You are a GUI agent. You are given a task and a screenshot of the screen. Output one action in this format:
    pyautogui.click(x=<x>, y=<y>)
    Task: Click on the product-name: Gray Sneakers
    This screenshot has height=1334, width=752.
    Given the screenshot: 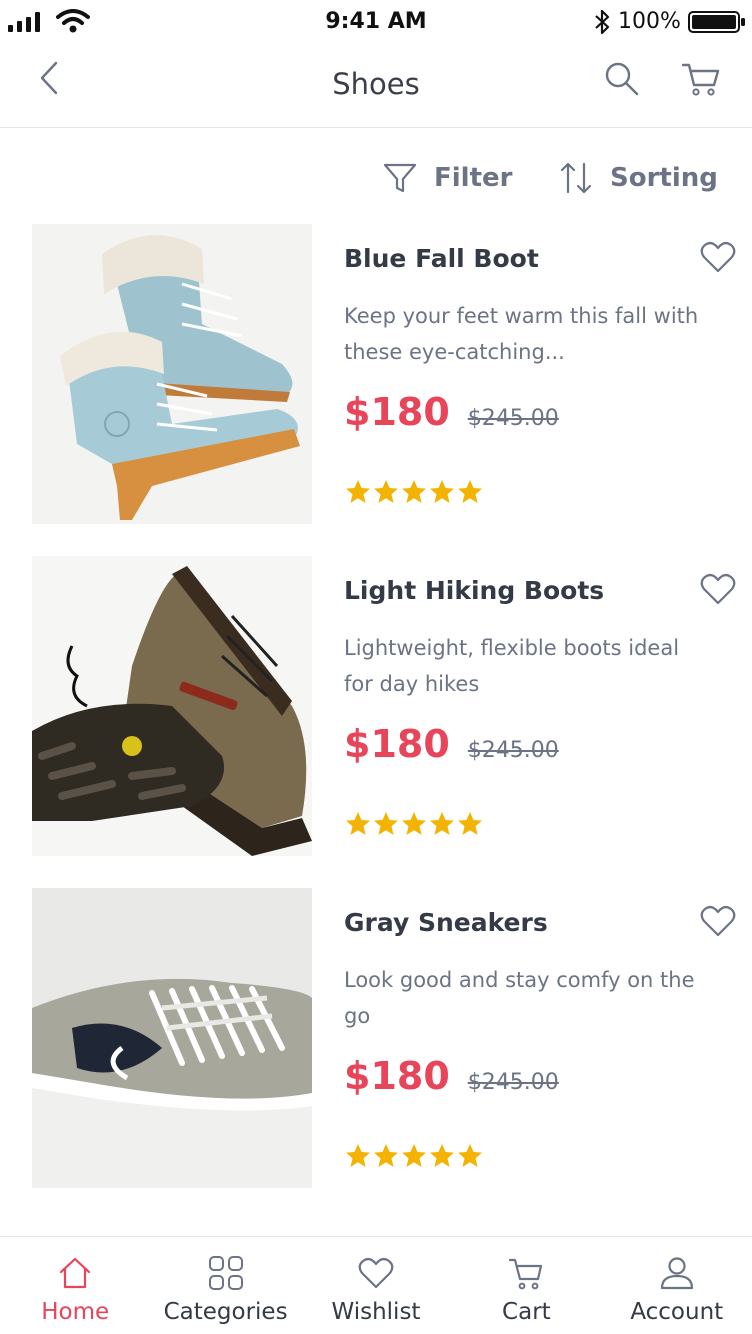 What is the action you would take?
    pyautogui.click(x=446, y=922)
    